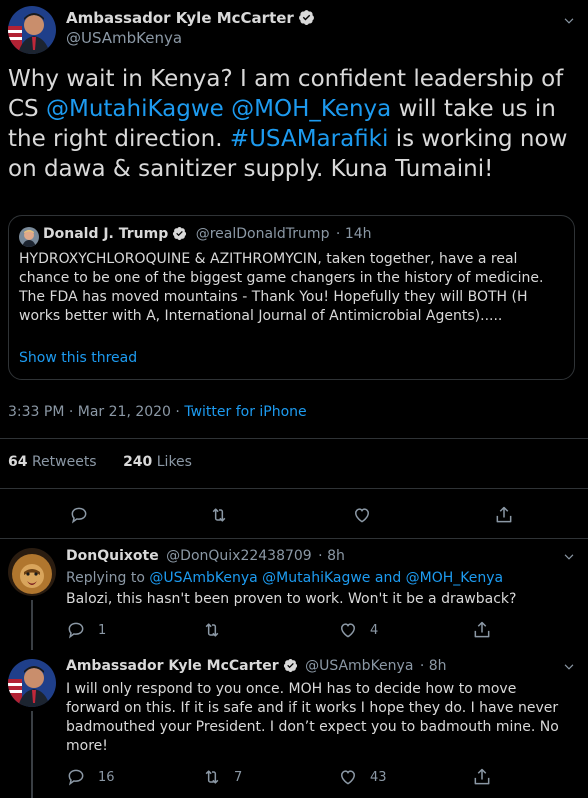 Image resolution: width=588 pixels, height=798 pixels. Describe the element at coordinates (309, 139) in the screenshot. I see `hashtag-link: #USAMarafiki` at that location.